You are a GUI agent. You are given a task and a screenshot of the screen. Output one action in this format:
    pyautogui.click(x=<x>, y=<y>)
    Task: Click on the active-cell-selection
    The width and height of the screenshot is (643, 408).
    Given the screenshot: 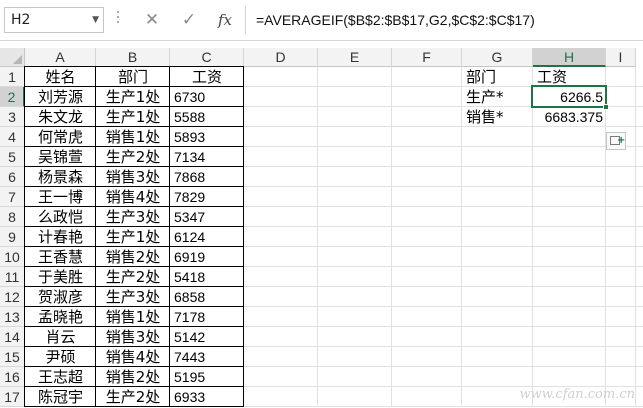 What is the action you would take?
    pyautogui.click(x=569, y=96)
    